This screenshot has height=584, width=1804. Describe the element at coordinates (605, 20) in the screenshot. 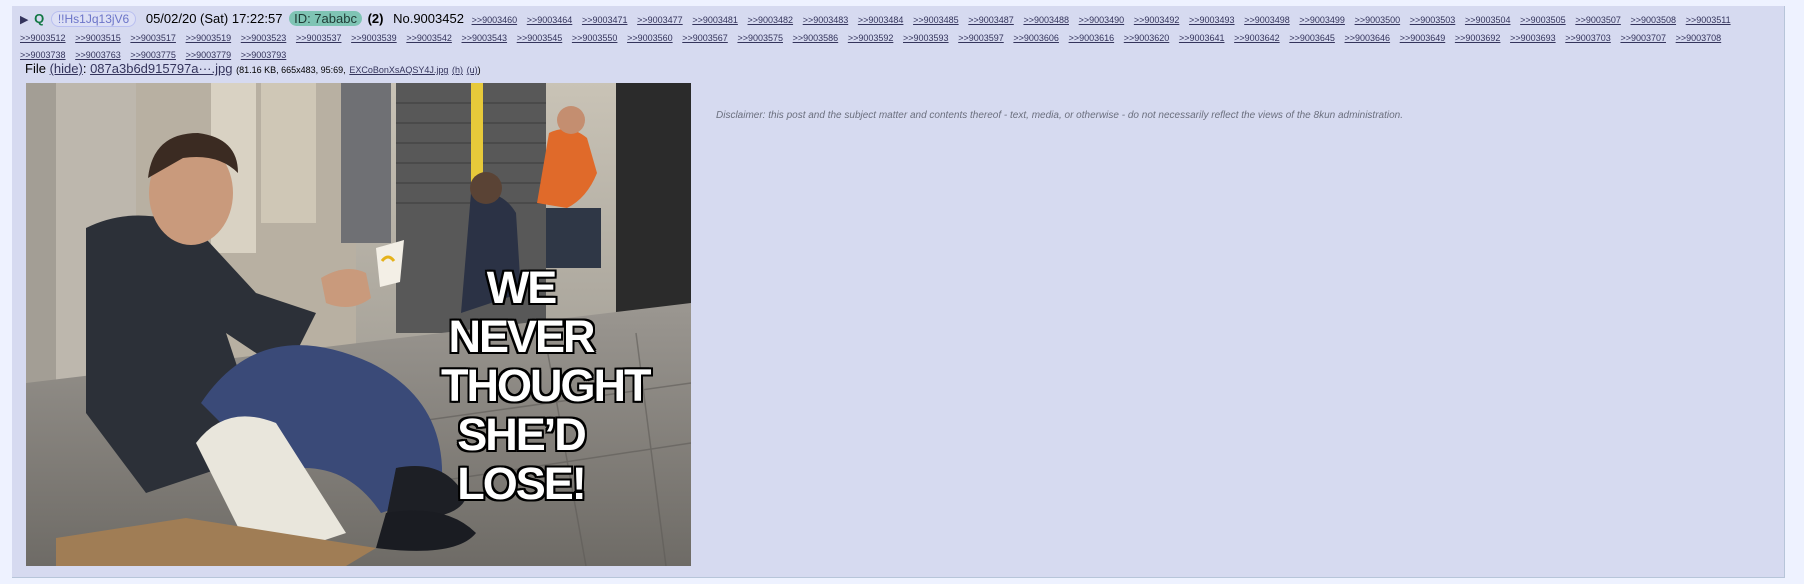

I see `backlink: >>9003471` at that location.